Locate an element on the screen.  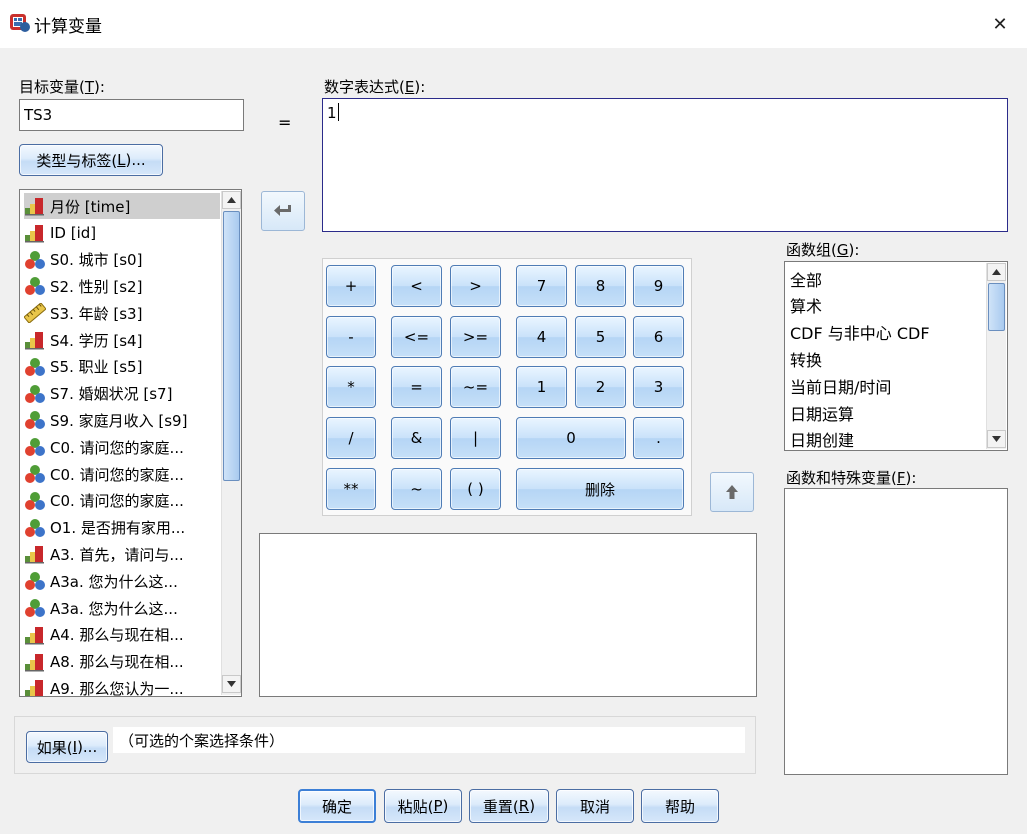
functions-special-vars-list is located at coordinates (896, 631).